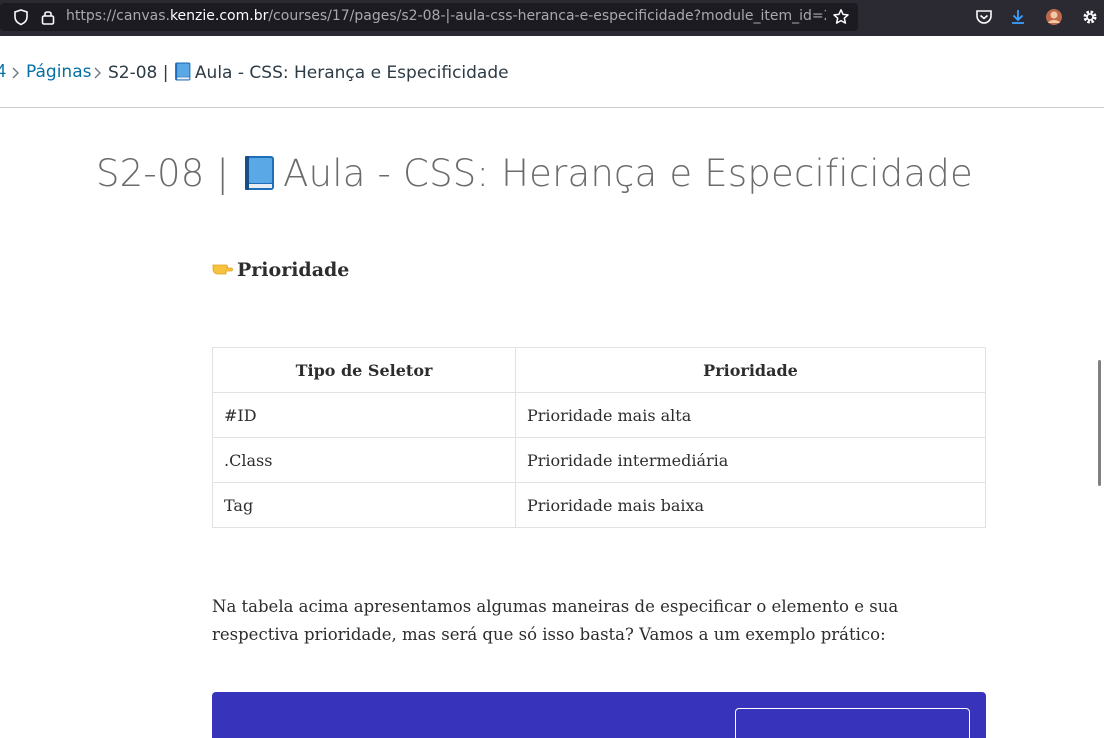 This screenshot has width=1104, height=738. Describe the element at coordinates (364, 415) in the screenshot. I see `table-cell: #ID` at that location.